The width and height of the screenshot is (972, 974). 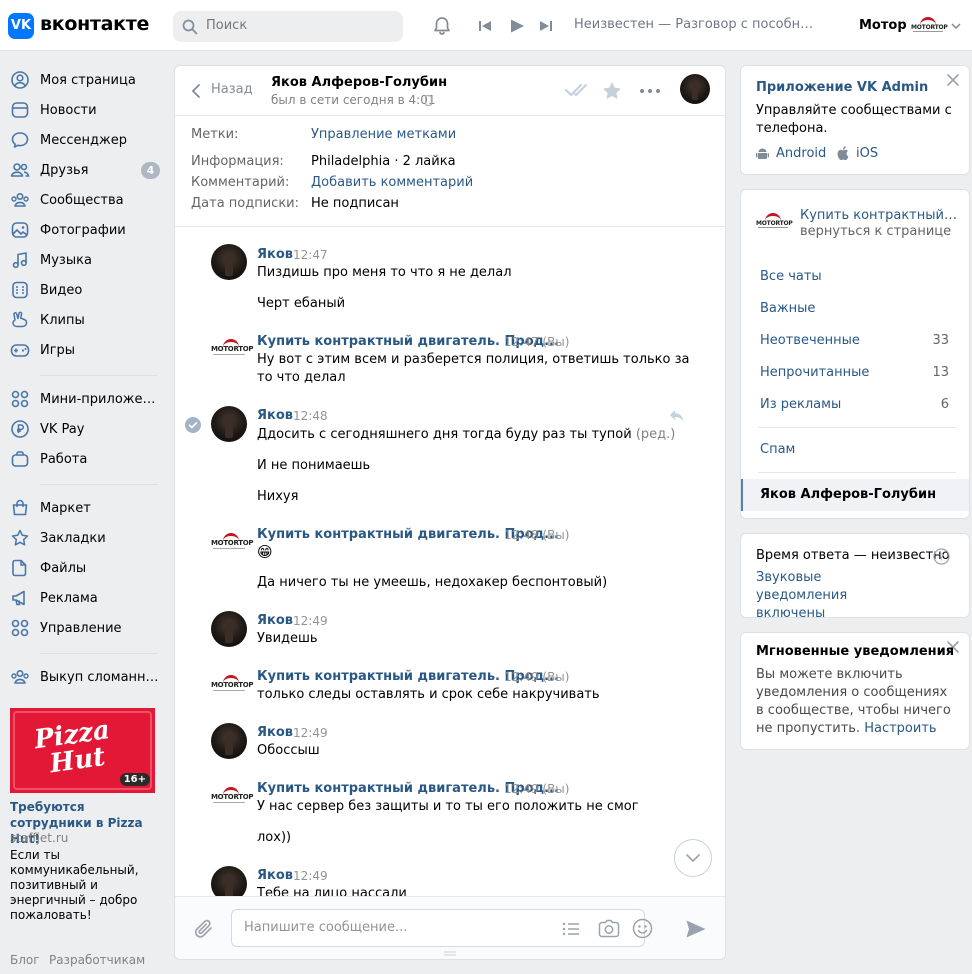 I want to click on ios-link: iOS, so click(x=867, y=153).